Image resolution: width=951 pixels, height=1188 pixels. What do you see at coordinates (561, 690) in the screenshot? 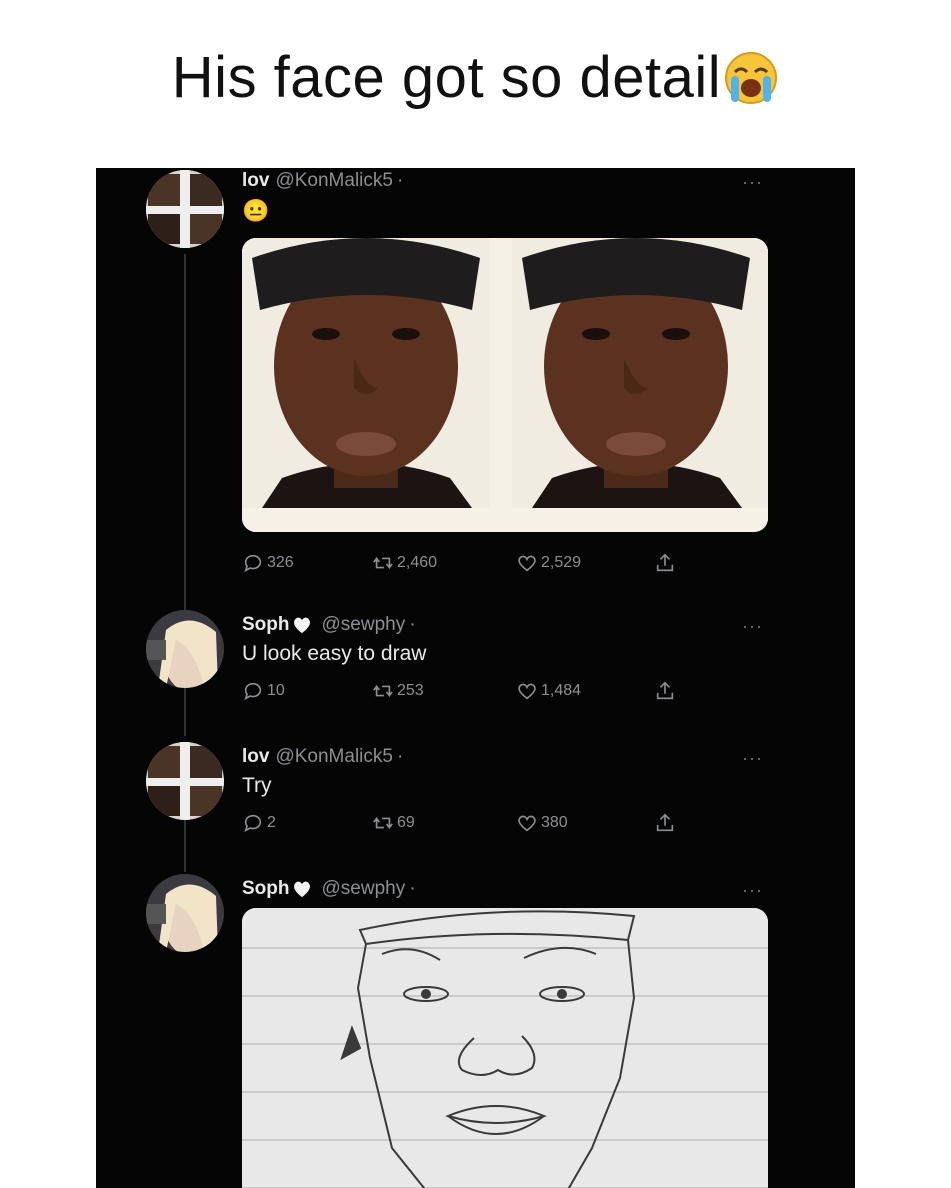
I see `like-count: 1,484` at bounding box center [561, 690].